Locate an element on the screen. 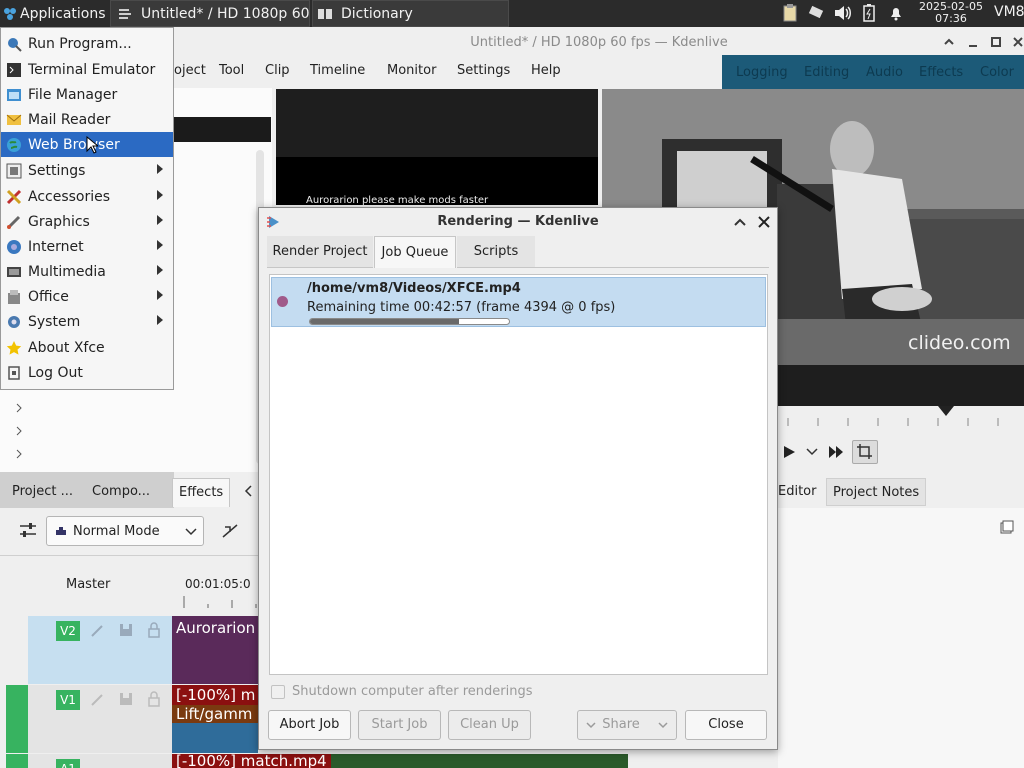  maximize-icon is located at coordinates (996, 42).